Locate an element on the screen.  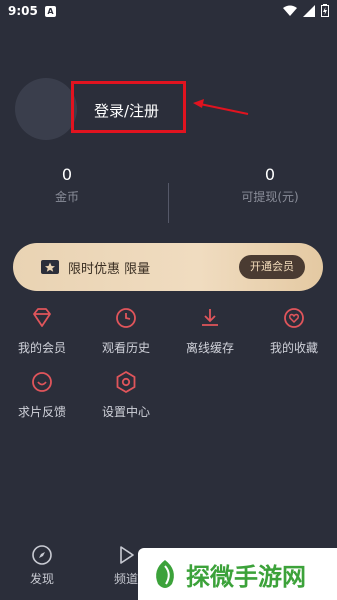
nav-label: 发现 is located at coordinates (41, 579).